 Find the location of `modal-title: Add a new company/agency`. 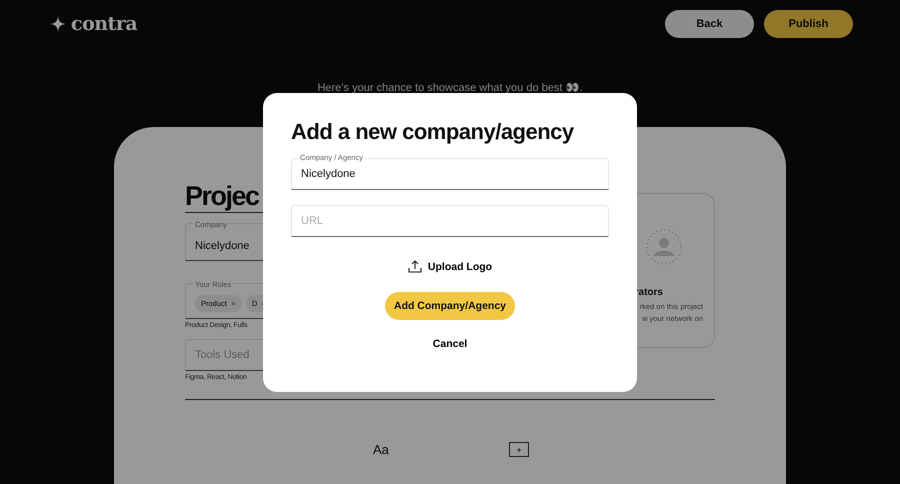

modal-title: Add a new company/agency is located at coordinates (432, 132).